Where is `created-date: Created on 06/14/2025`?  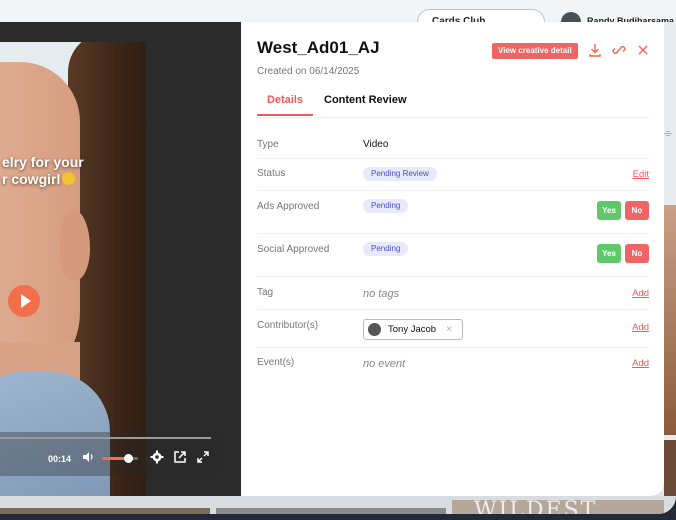 created-date: Created on 06/14/2025 is located at coordinates (308, 71).